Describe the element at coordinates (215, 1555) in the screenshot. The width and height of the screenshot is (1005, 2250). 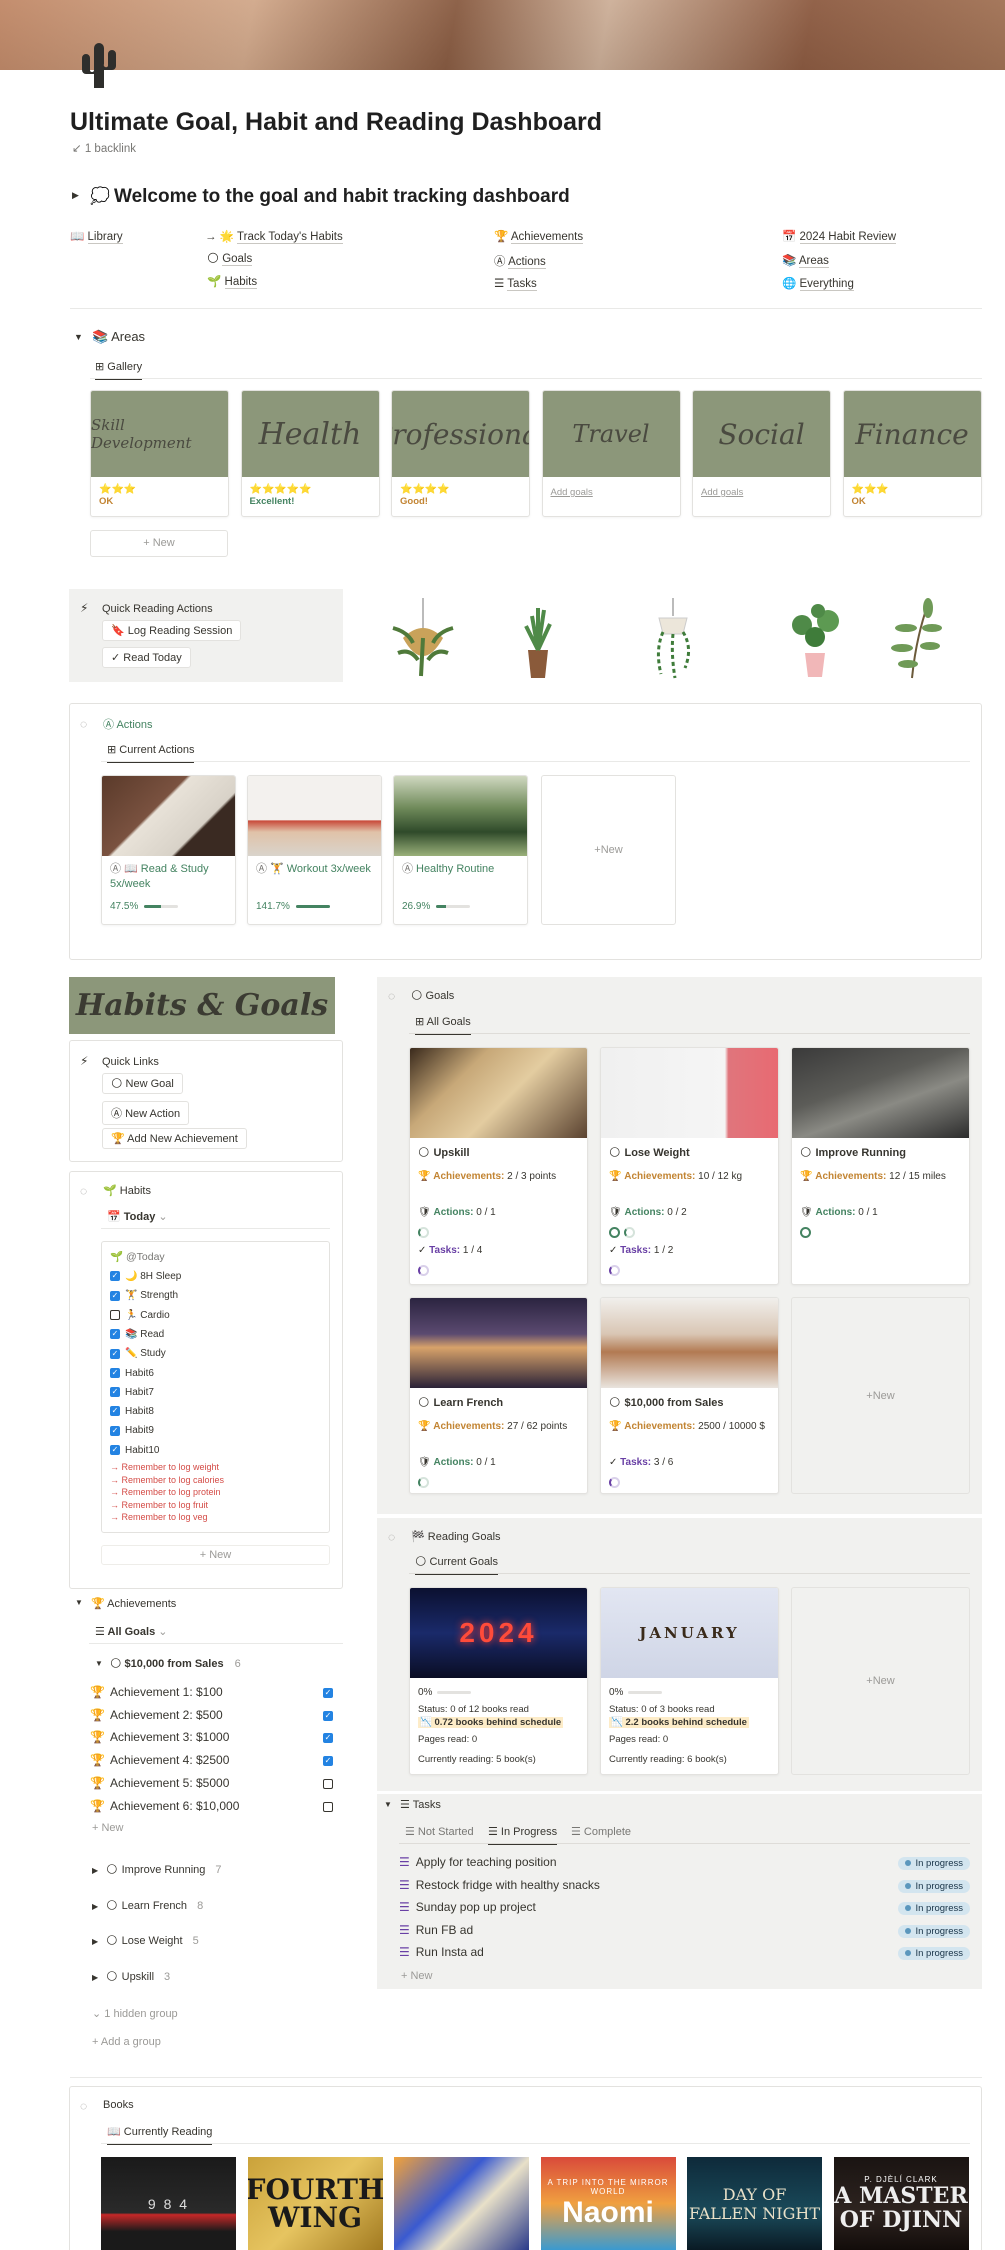
I see `new-habit-button: + New` at that location.